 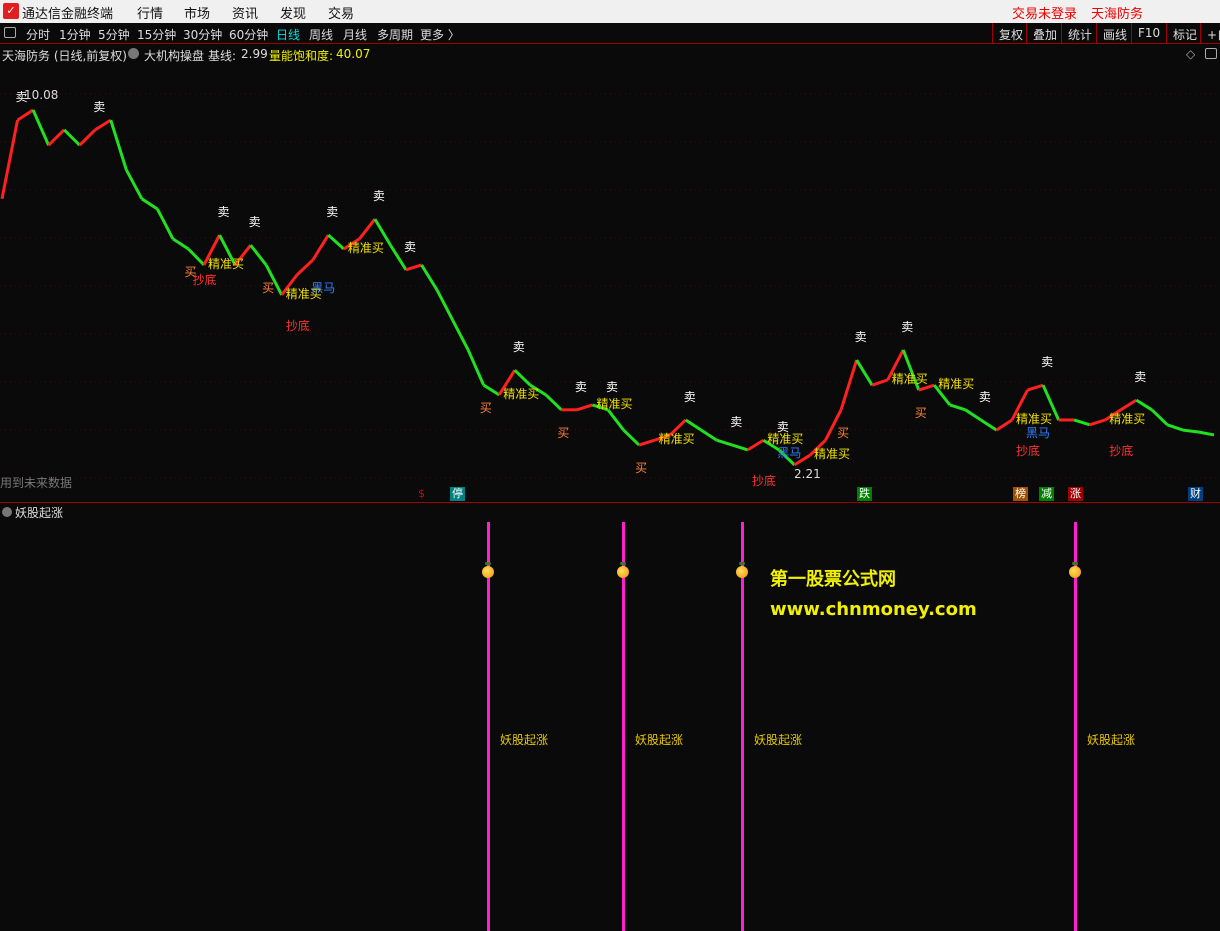 What do you see at coordinates (610, 502) in the screenshot?
I see `pane-divider` at bounding box center [610, 502].